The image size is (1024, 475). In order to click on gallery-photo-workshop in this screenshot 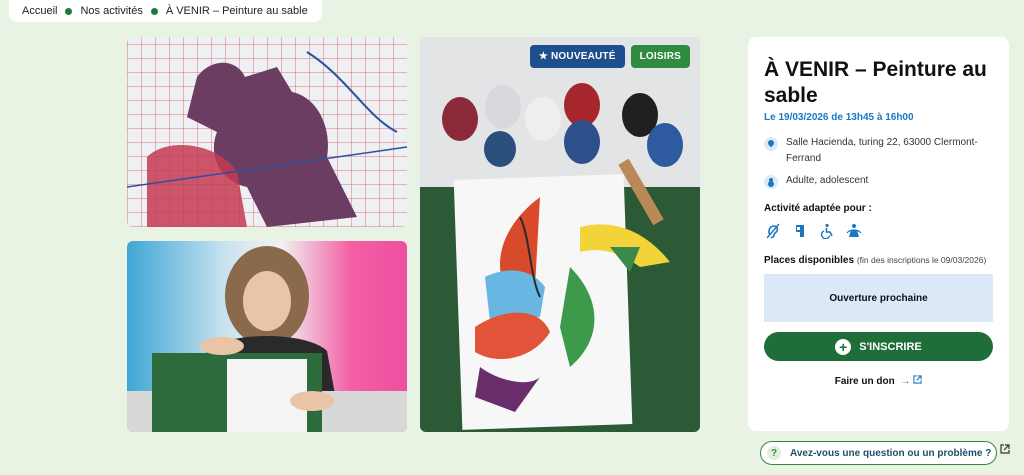, I will do `click(267, 336)`.